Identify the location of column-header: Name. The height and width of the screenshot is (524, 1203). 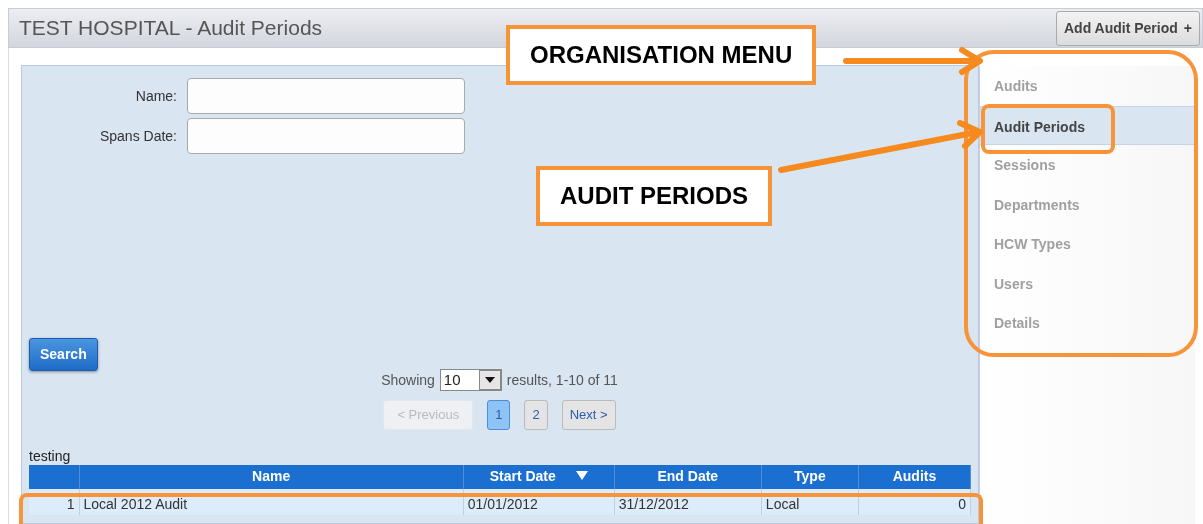
(271, 476).